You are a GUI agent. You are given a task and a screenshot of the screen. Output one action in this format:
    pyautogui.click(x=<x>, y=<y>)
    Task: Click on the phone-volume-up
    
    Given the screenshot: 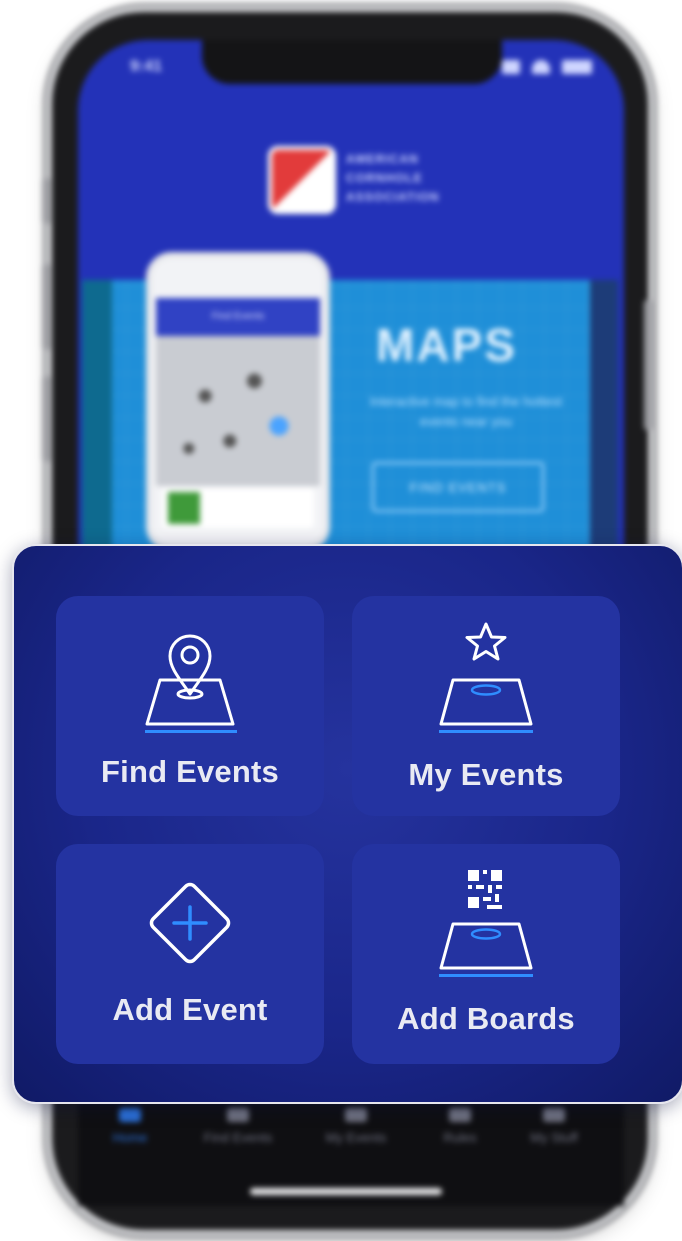 What is the action you would take?
    pyautogui.click(x=46, y=307)
    